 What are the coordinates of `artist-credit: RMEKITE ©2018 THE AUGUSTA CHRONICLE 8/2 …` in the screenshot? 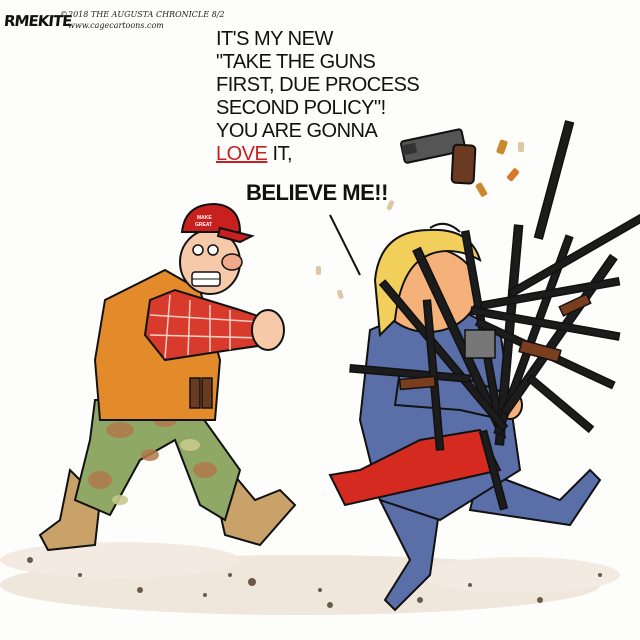 It's located at (113, 25).